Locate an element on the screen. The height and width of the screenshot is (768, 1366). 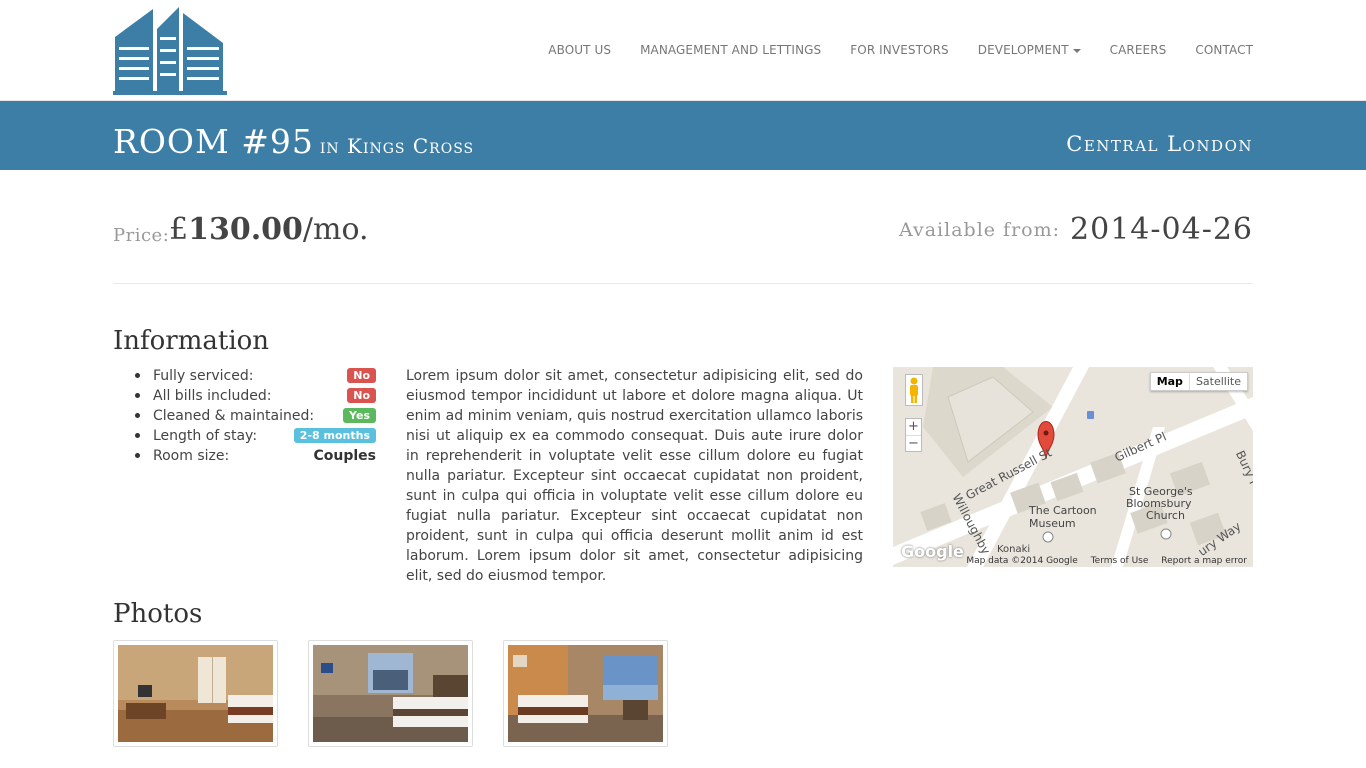
nav-development-label: DEVELOPMENT is located at coordinates (1023, 50).